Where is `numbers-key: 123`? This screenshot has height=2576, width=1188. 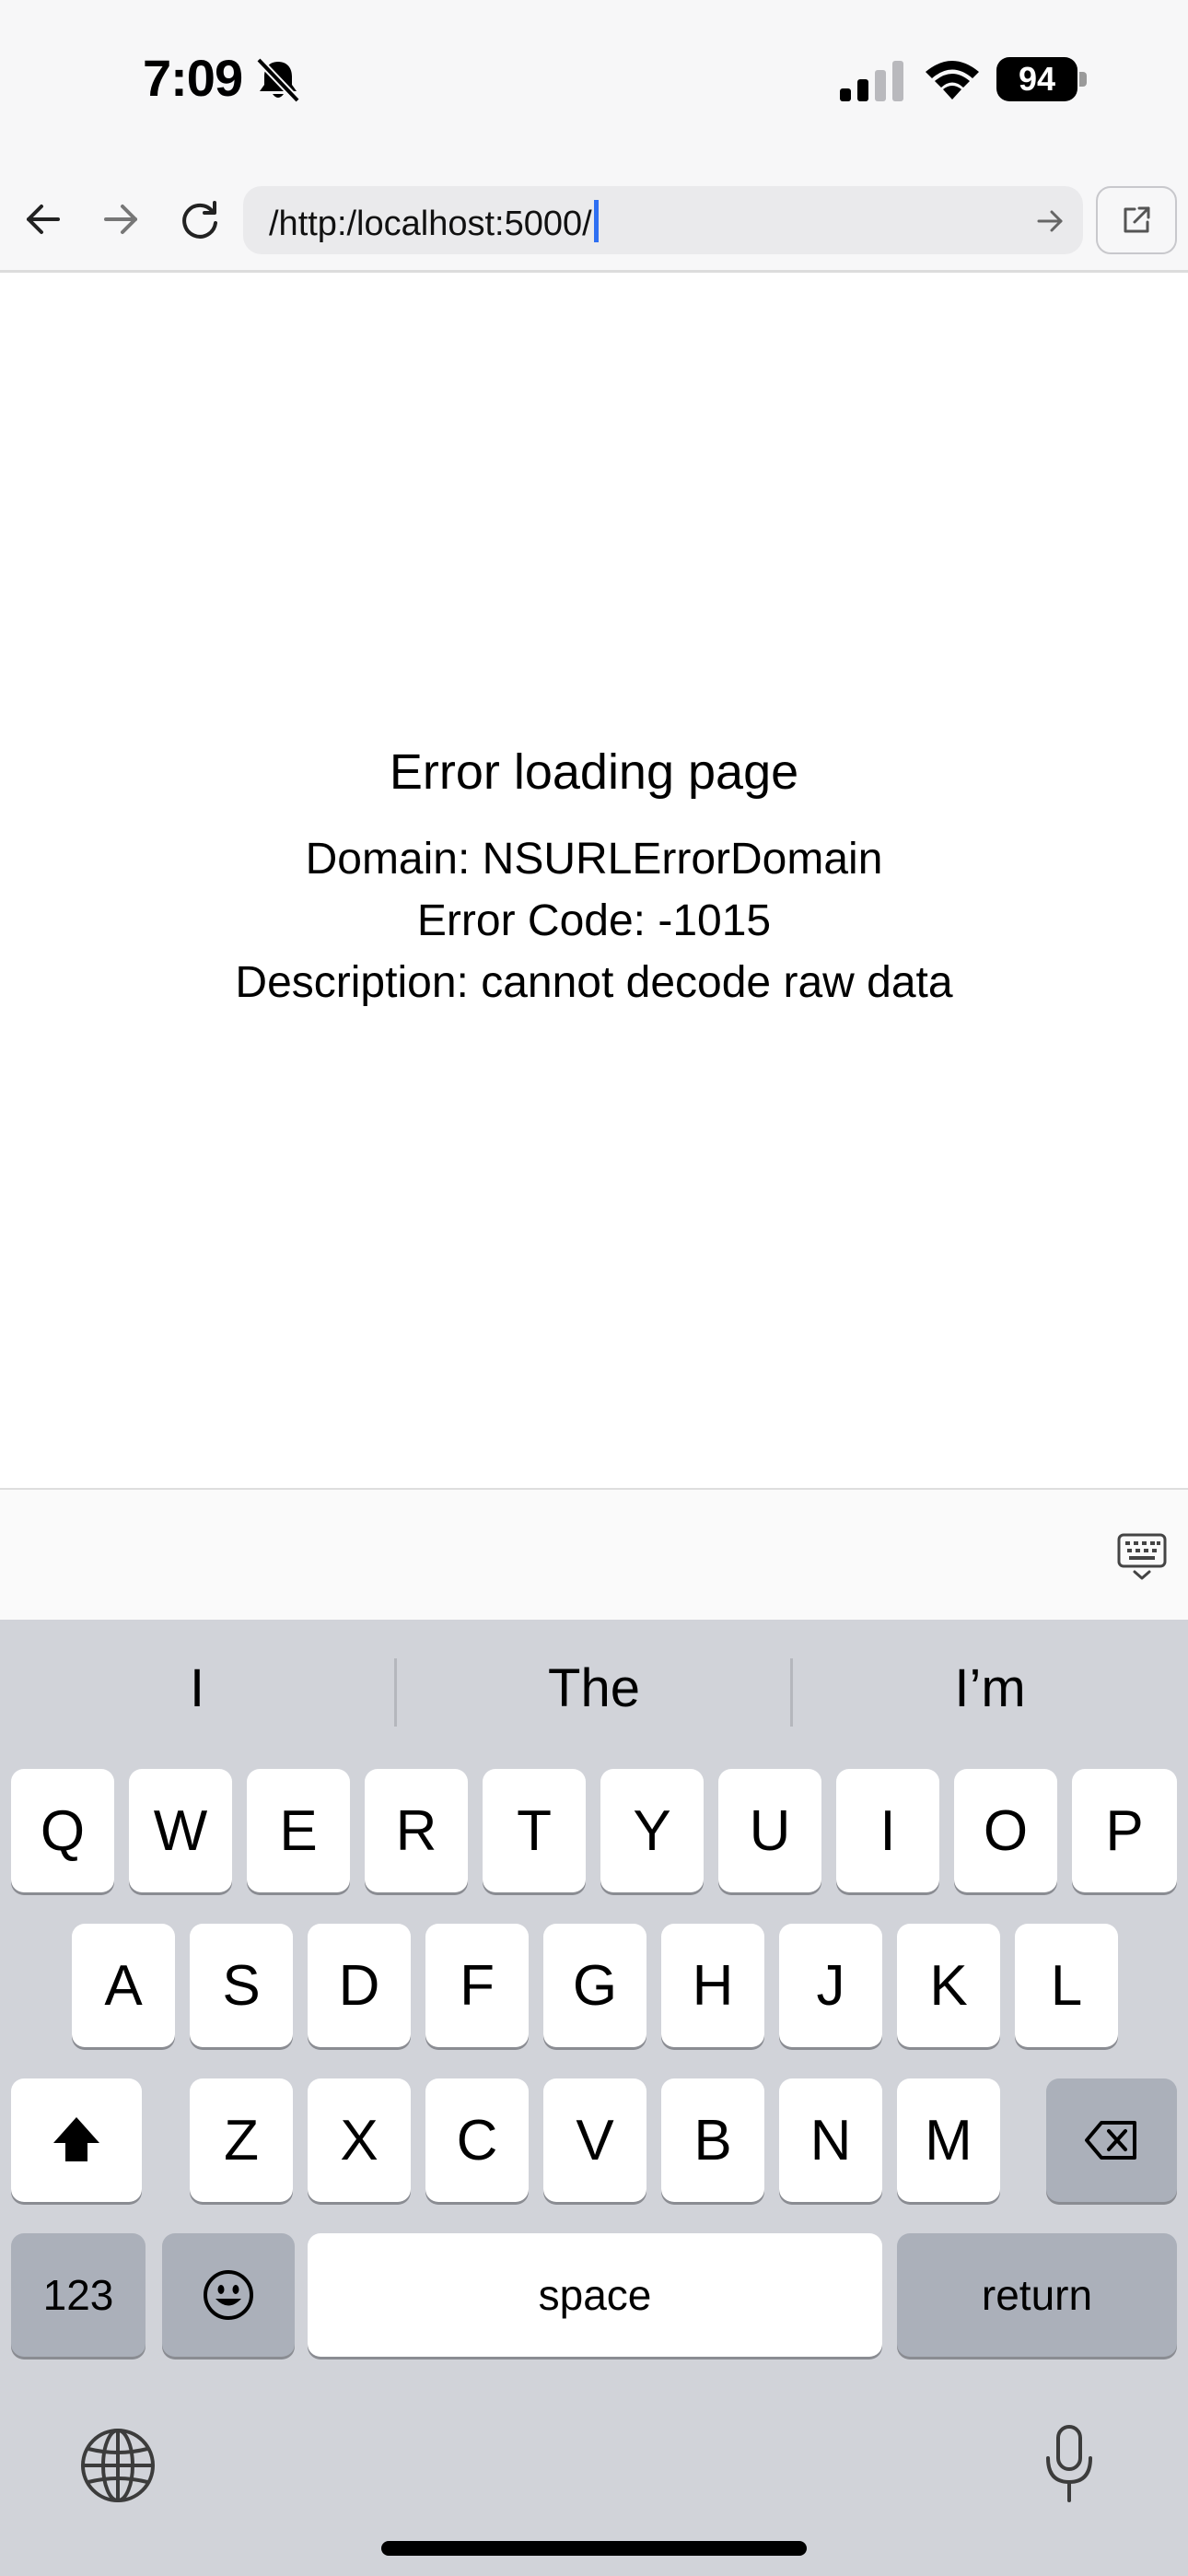
numbers-key: 123 is located at coordinates (78, 2295).